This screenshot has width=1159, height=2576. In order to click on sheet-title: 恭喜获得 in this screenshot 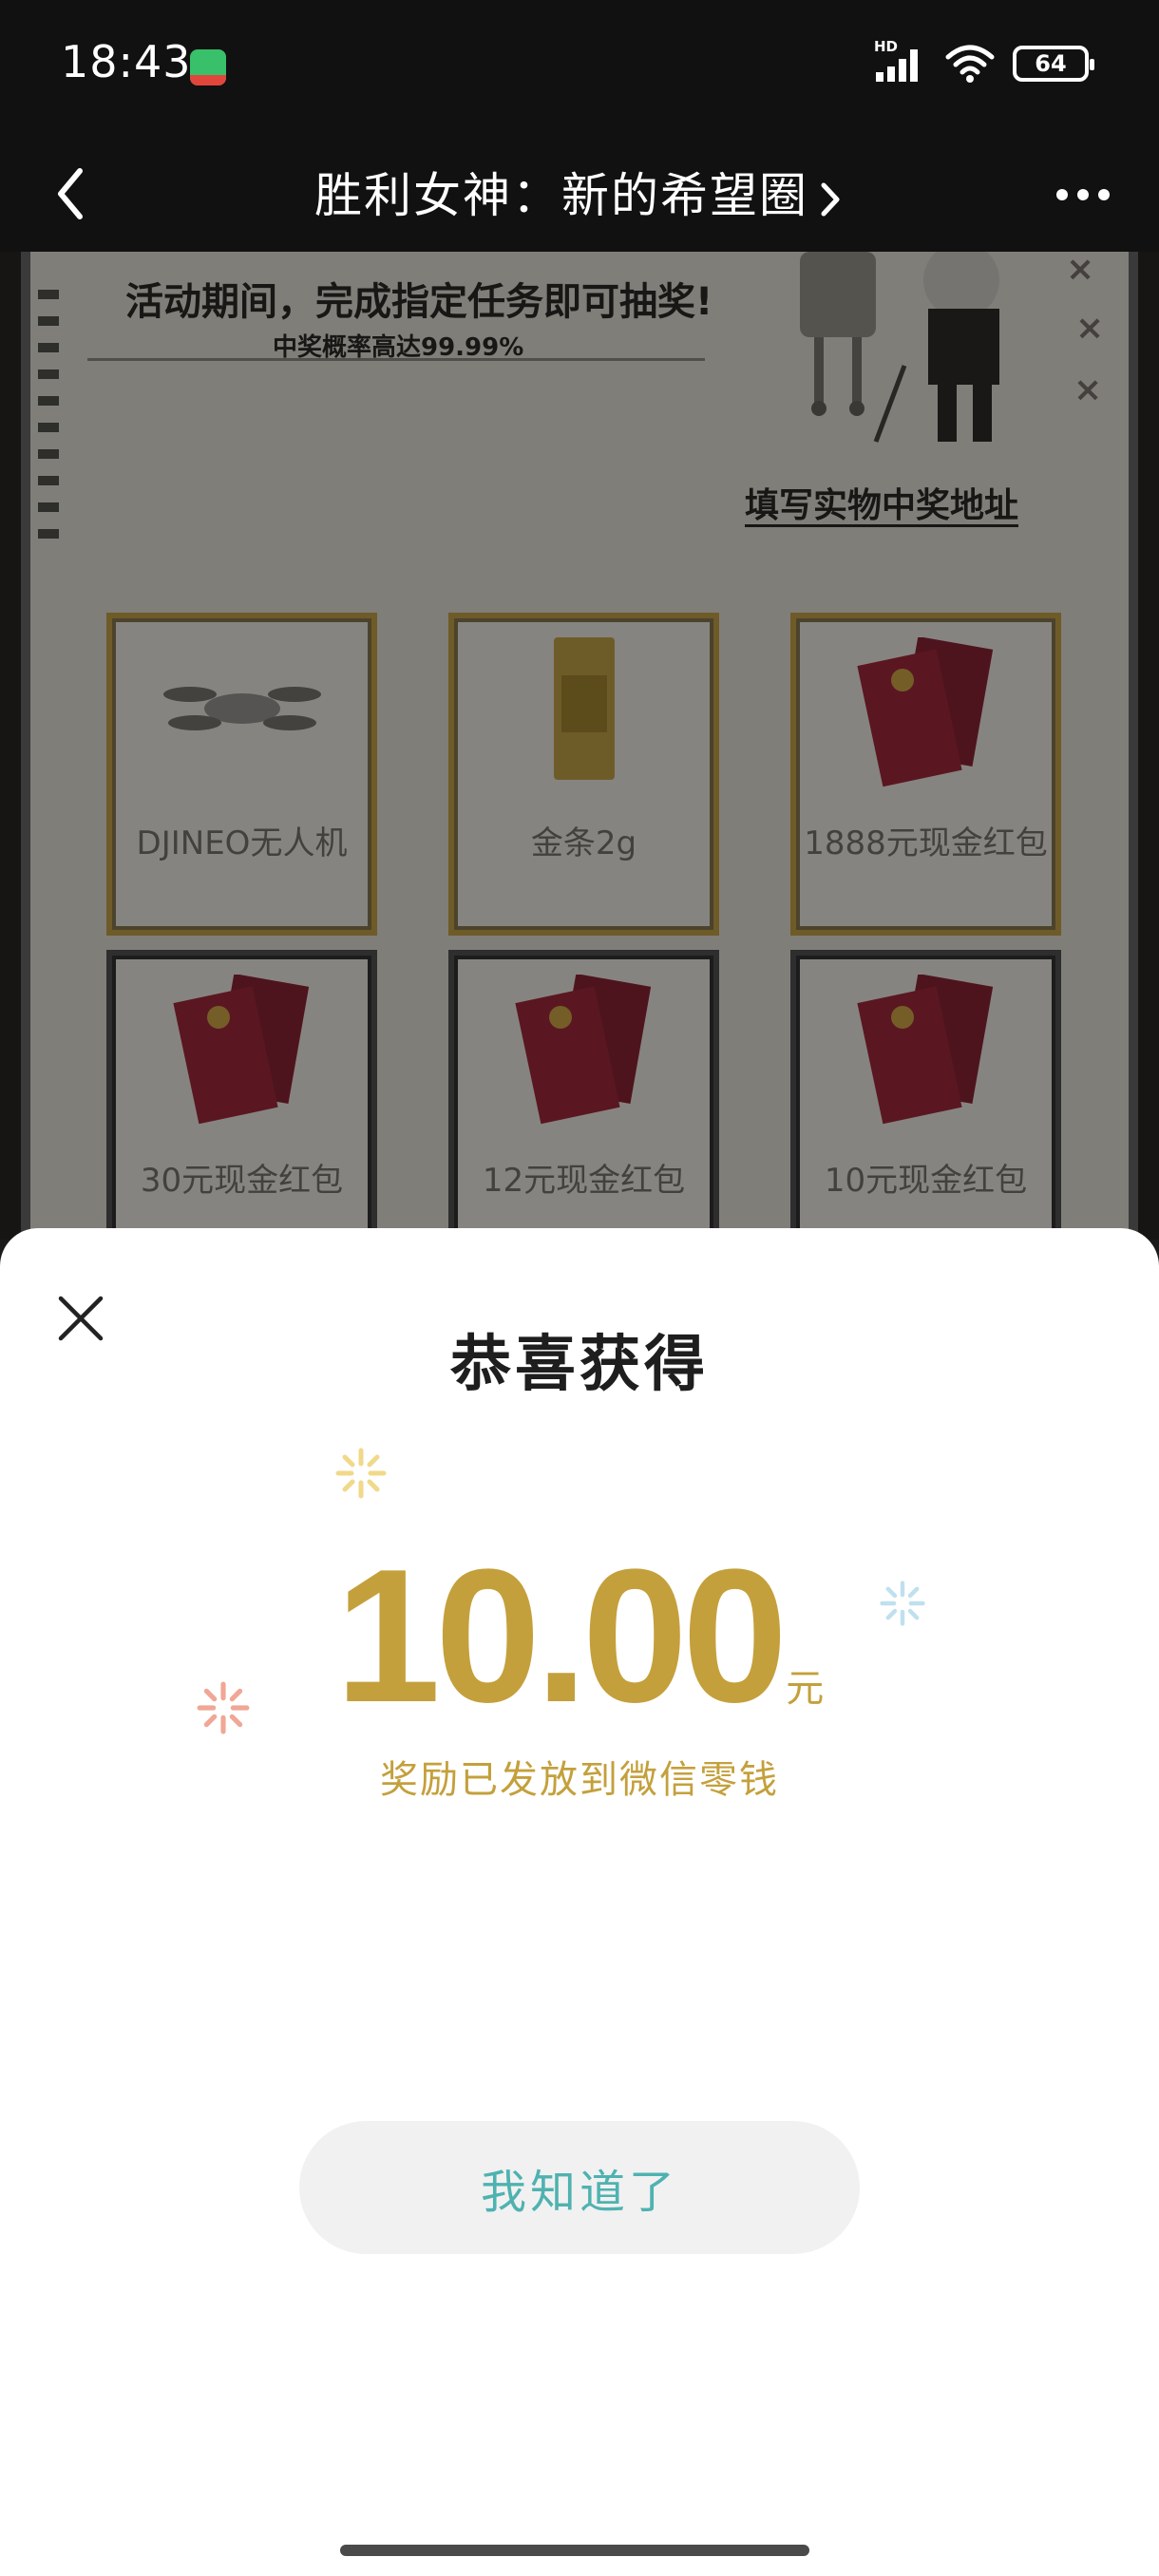, I will do `click(579, 1365)`.